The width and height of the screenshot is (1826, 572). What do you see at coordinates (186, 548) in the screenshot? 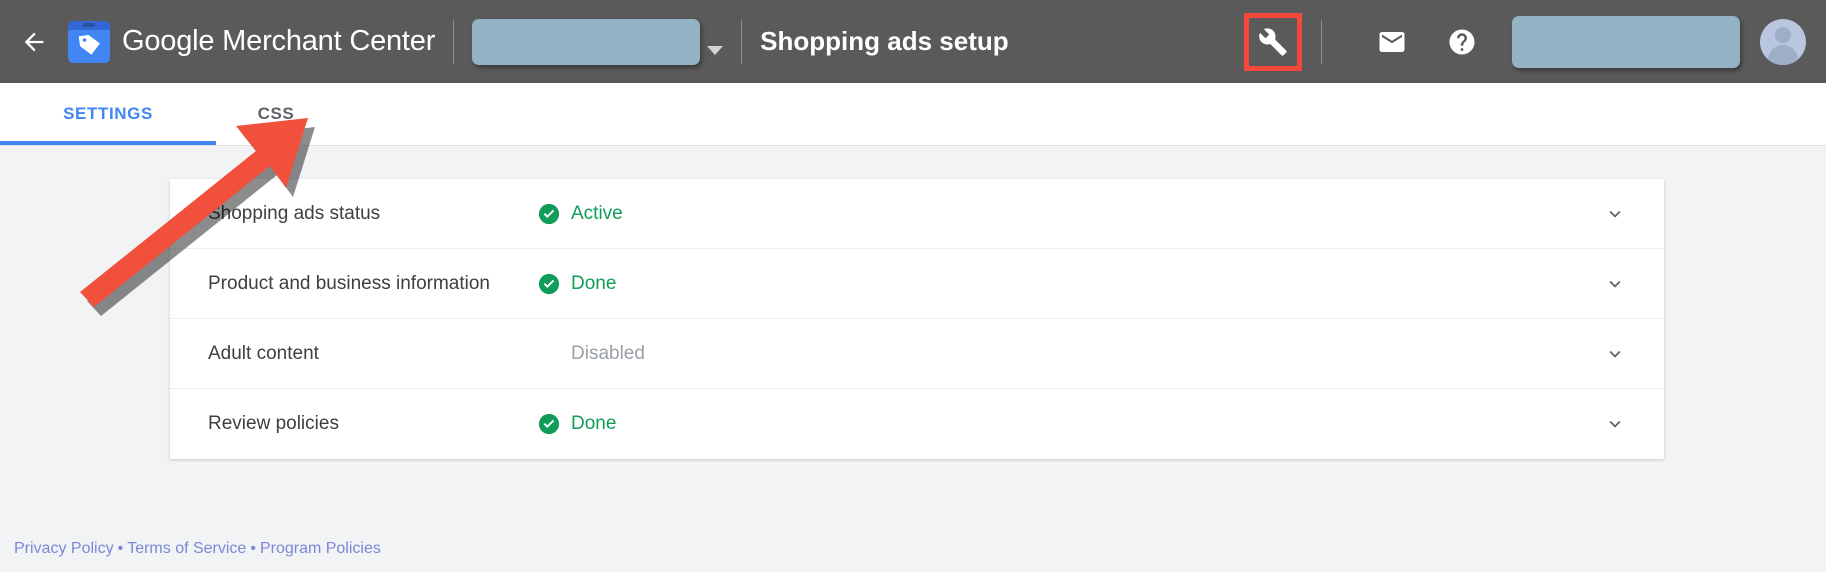
I see `link-terms-of-service: Terms of Service` at bounding box center [186, 548].